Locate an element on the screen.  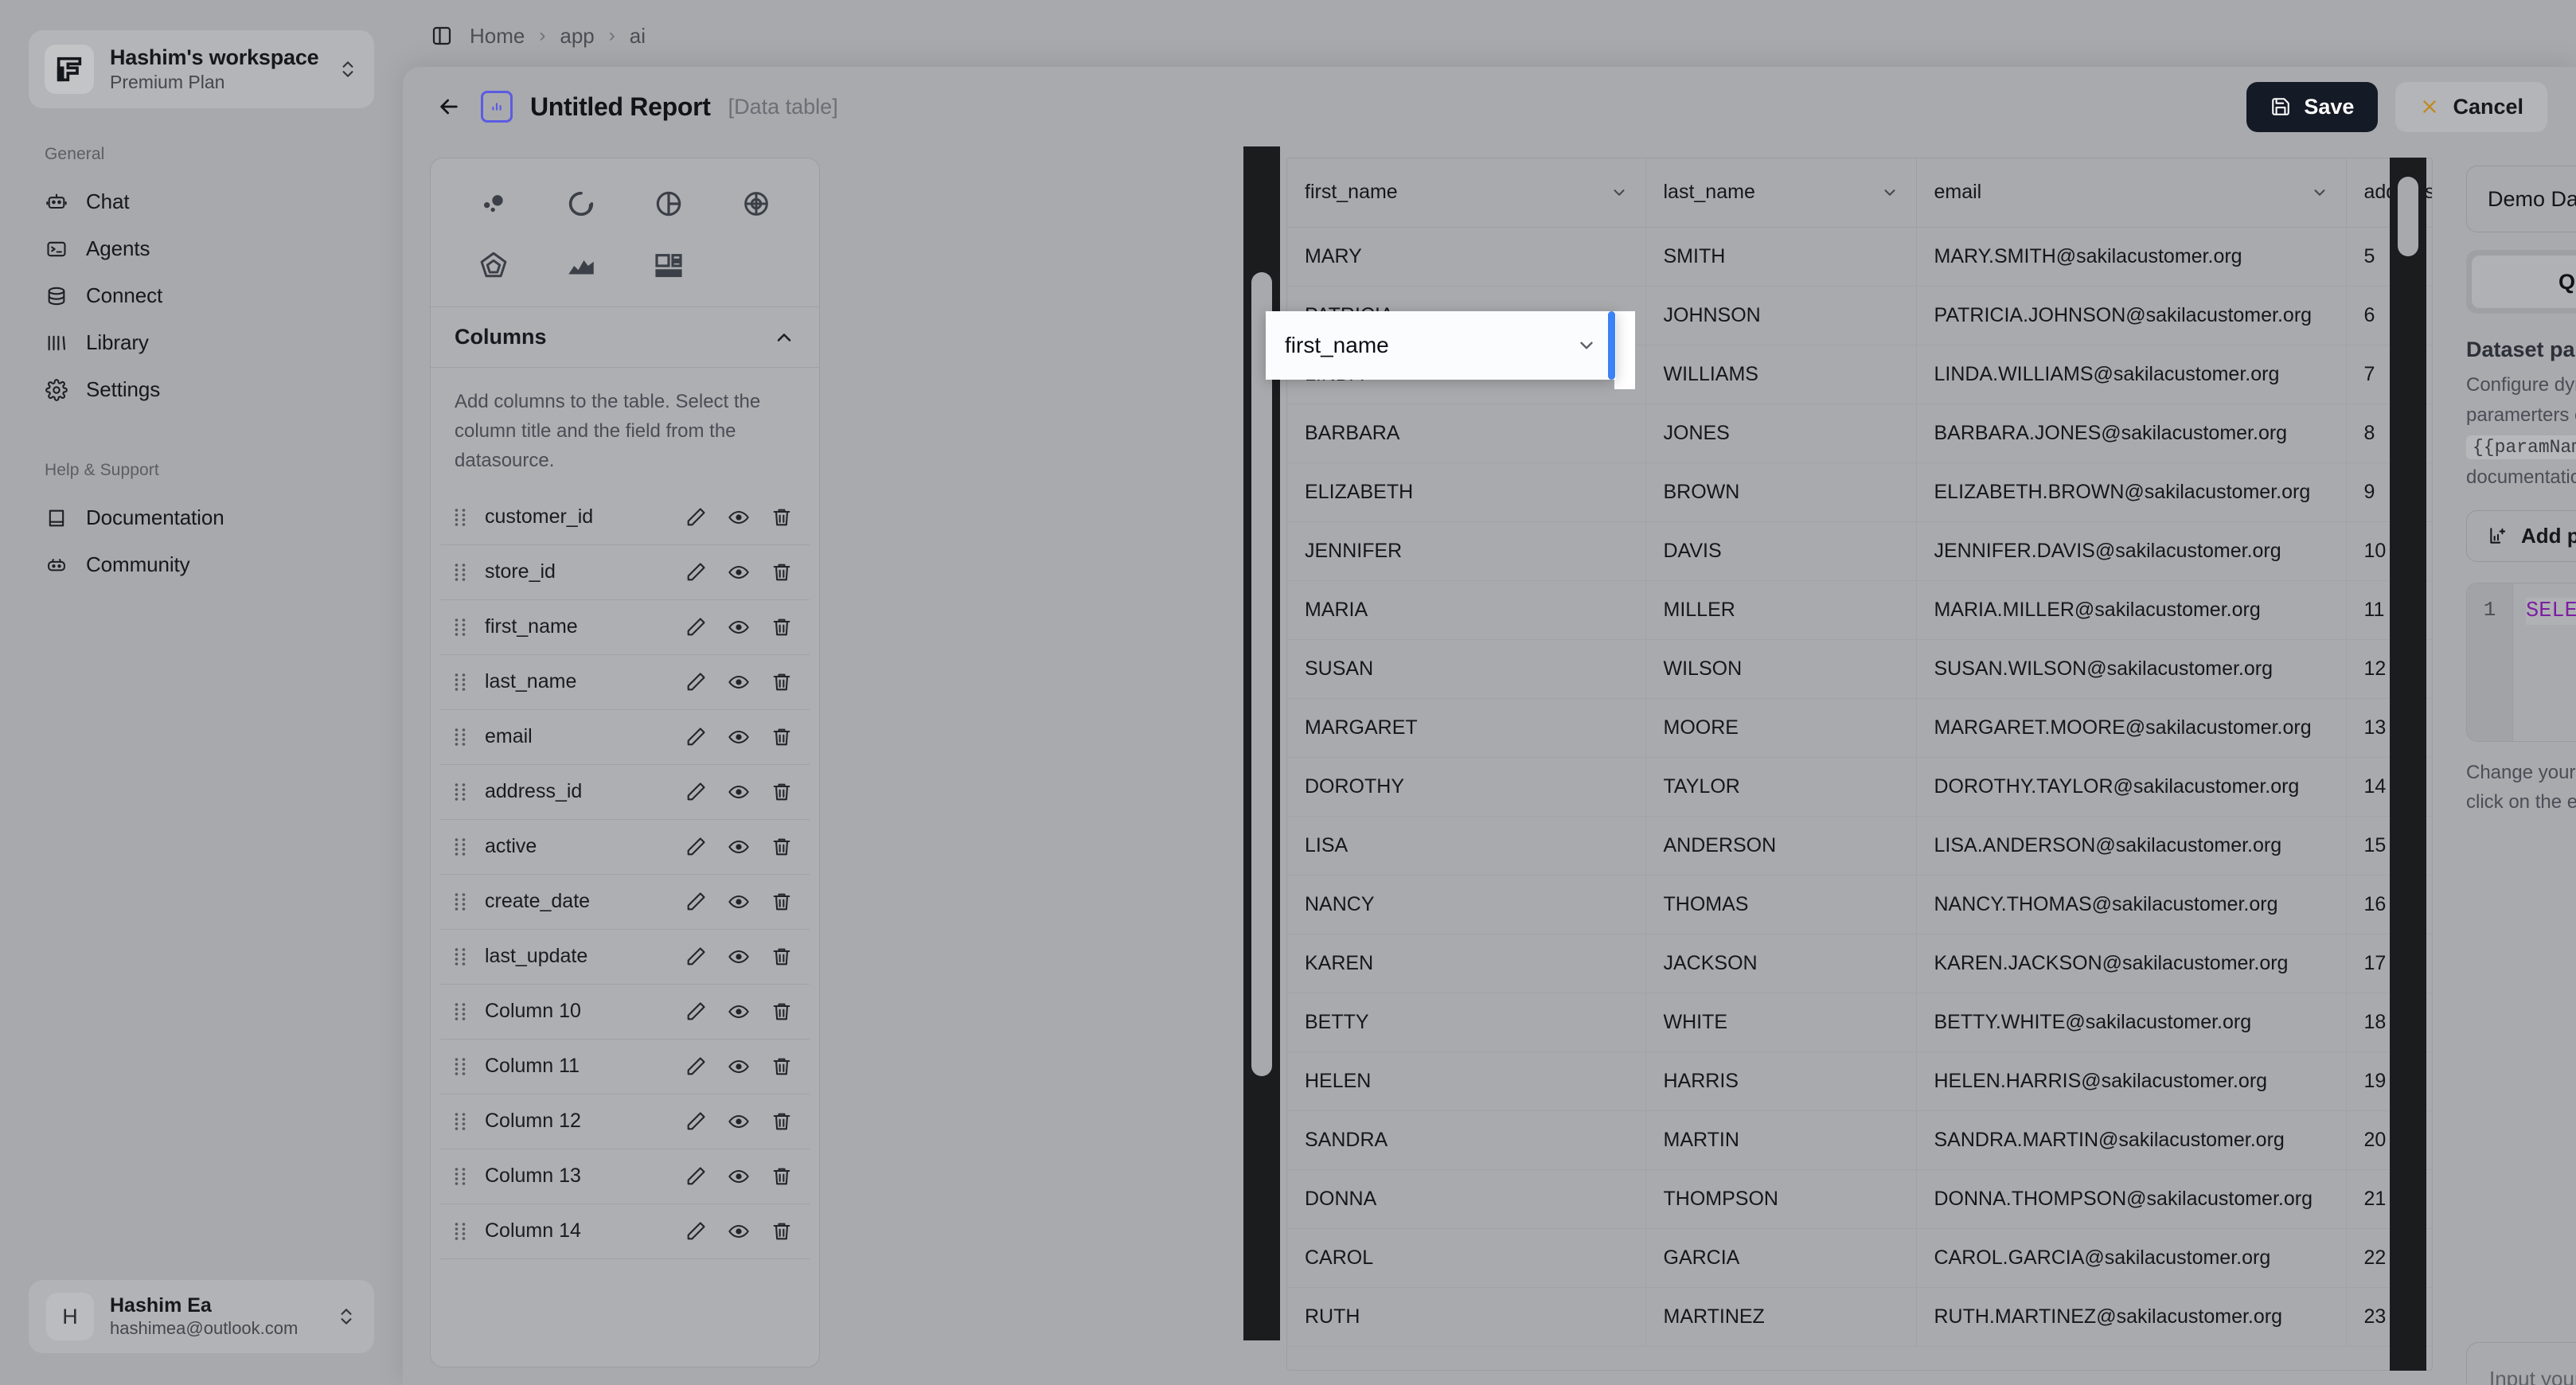
add-parameters-button: Add parameters is located at coordinates (2521, 536).